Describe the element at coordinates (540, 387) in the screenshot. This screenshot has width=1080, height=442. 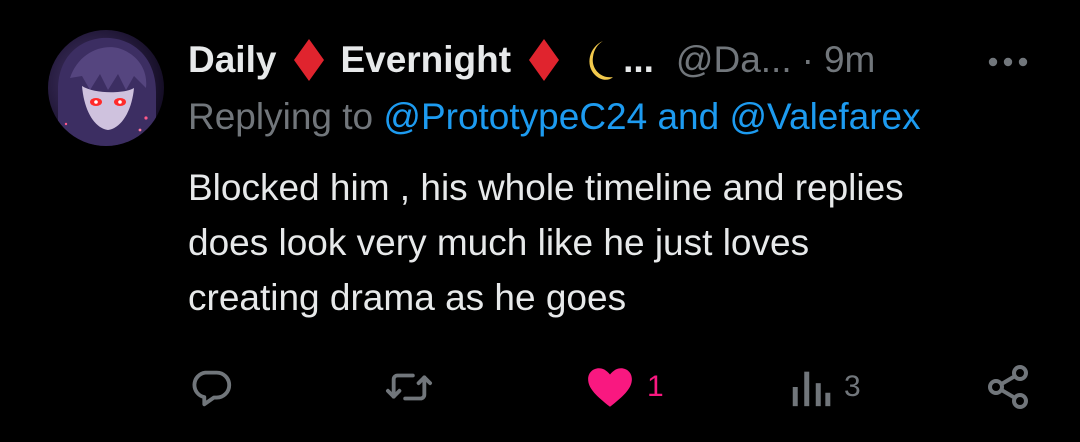
I see `action-bar: 1 3` at that location.